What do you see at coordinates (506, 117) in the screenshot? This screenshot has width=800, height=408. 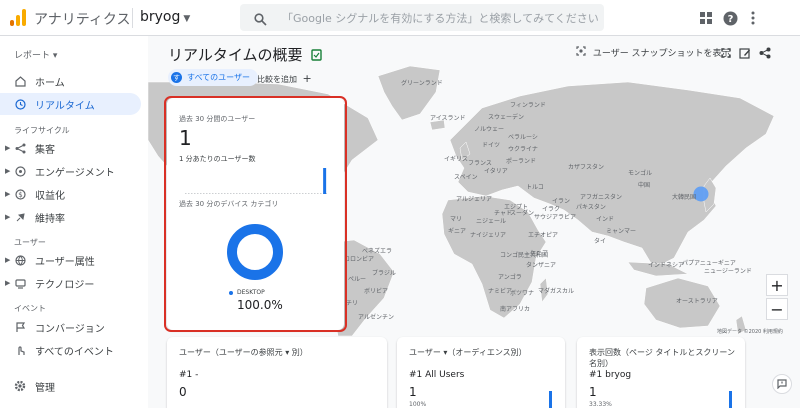 I see `map-label: スウェーデン` at bounding box center [506, 117].